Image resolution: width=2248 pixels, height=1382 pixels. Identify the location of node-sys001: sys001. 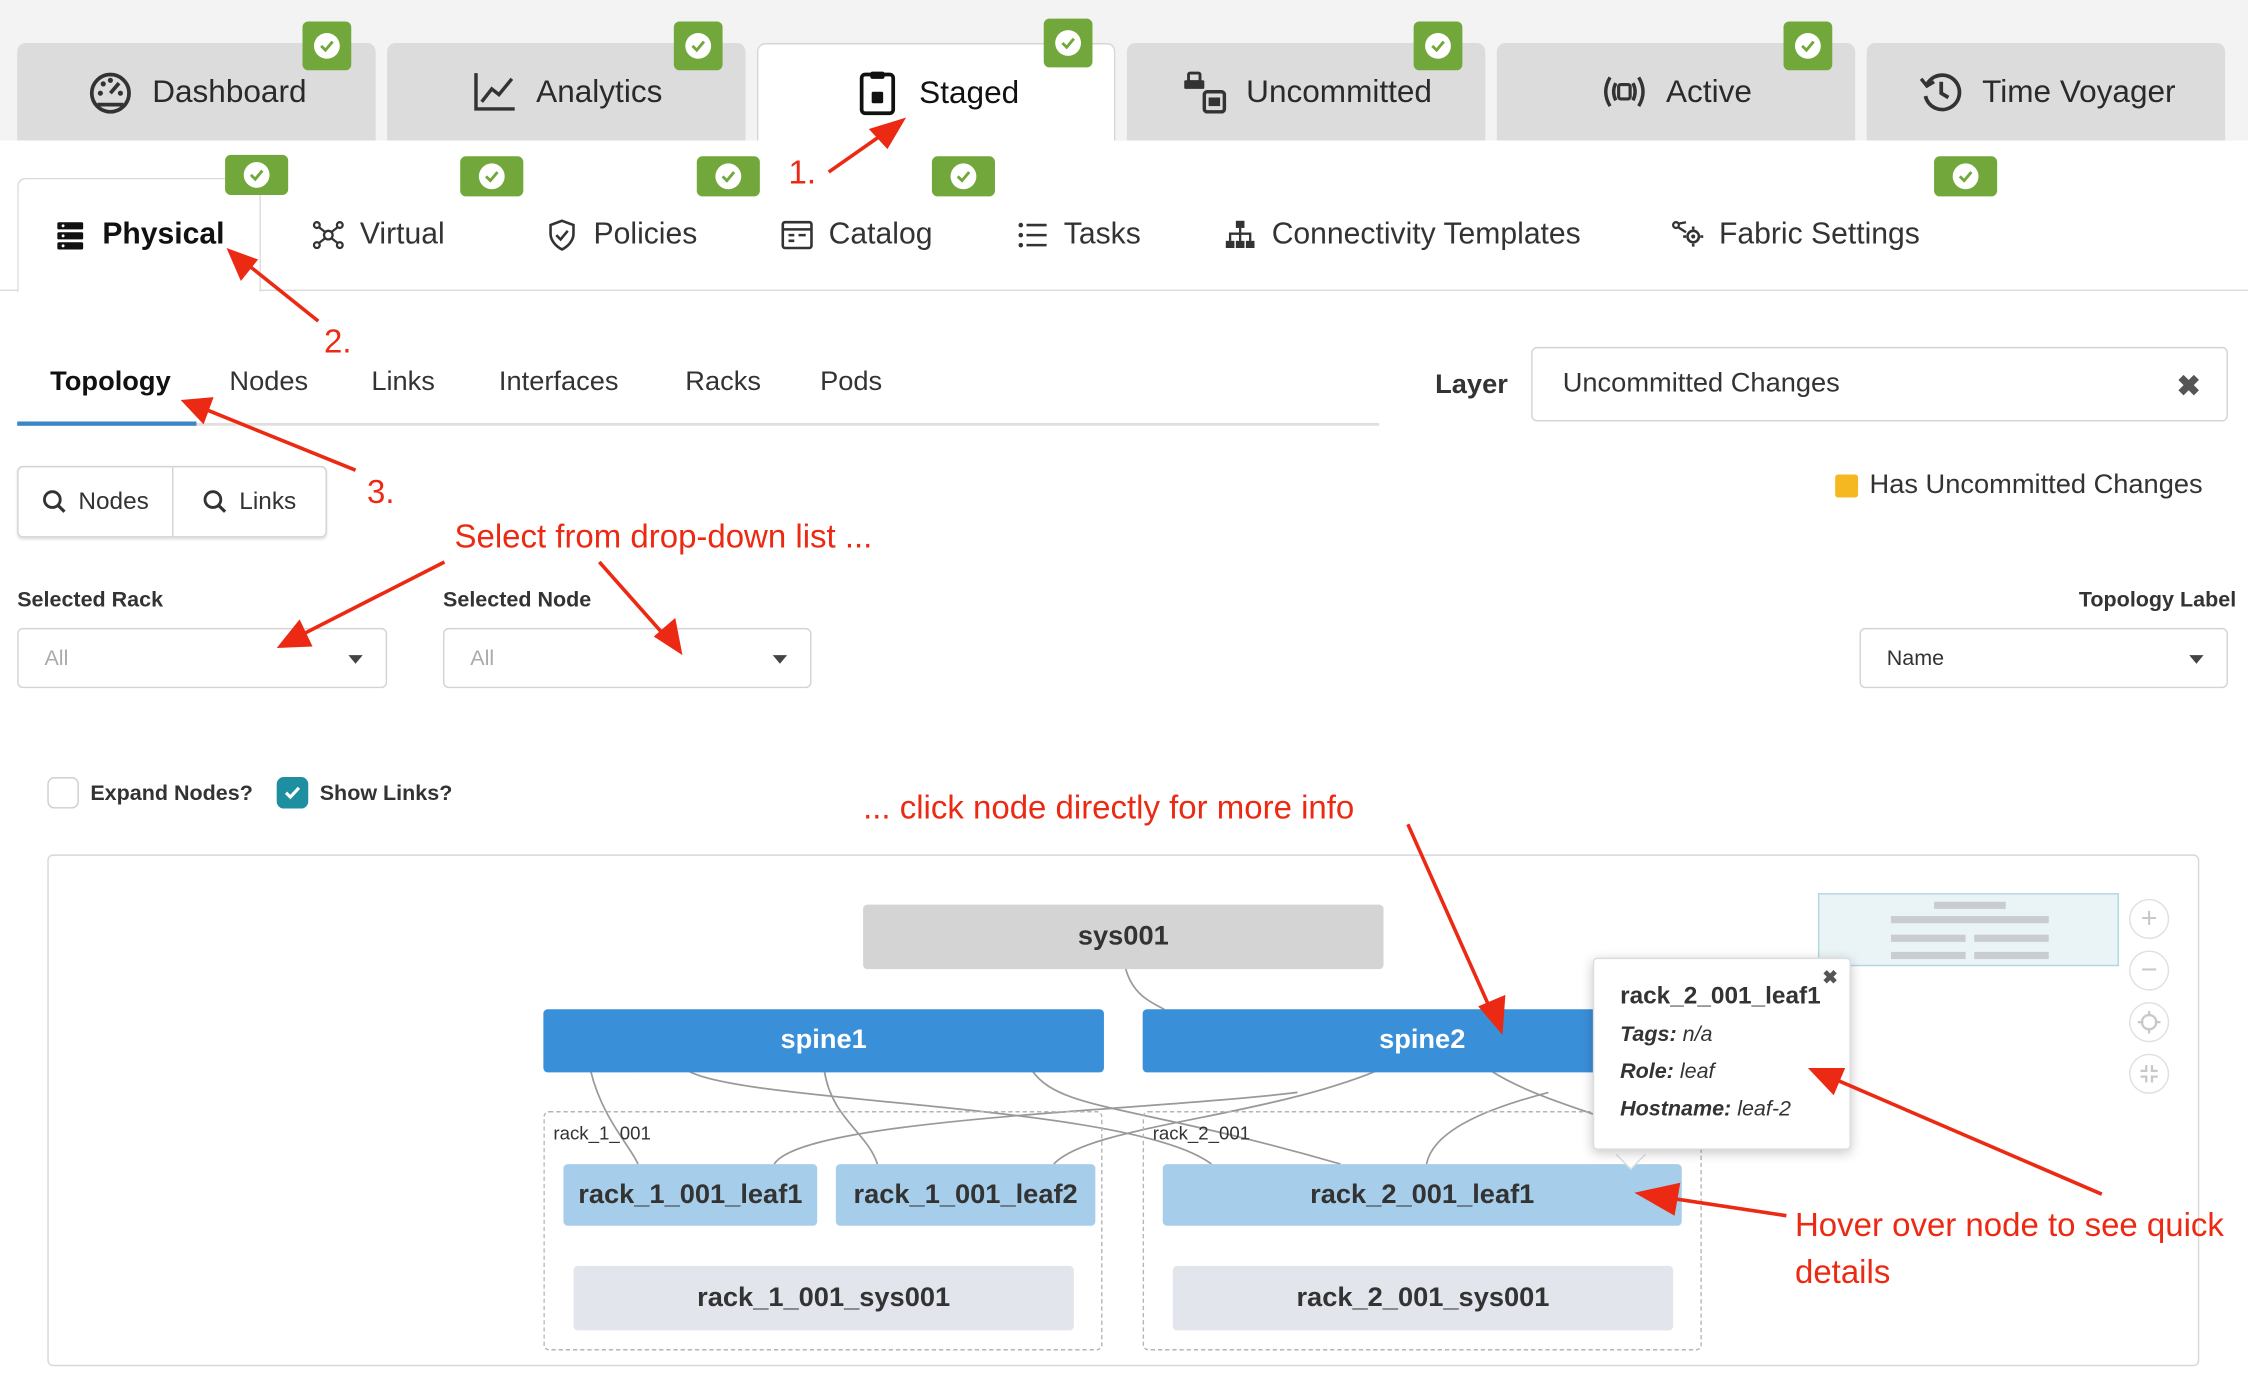
(1123, 937).